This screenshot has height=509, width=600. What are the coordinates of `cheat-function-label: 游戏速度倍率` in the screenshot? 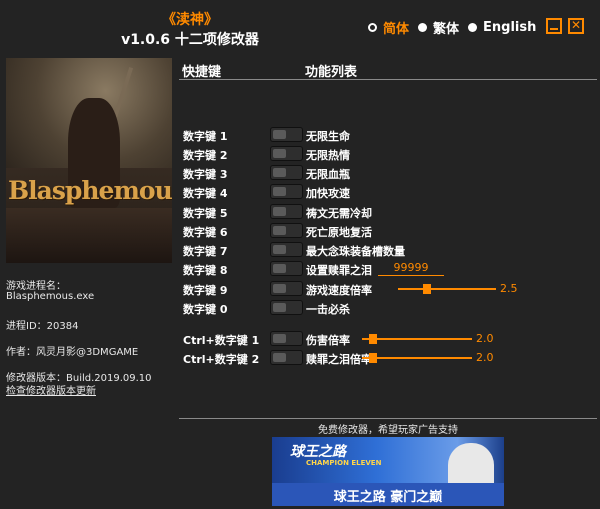 It's located at (339, 290).